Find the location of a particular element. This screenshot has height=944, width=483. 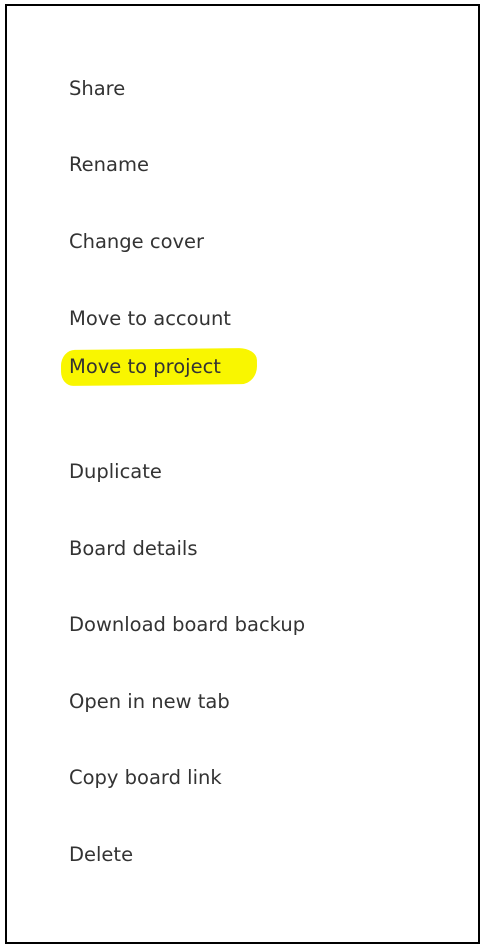

menu-item-move-to-project: Move to project is located at coordinates (159, 367).